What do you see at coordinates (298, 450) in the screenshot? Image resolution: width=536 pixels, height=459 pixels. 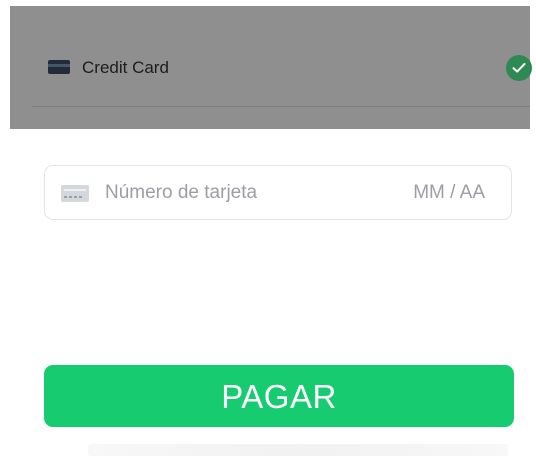 I see `faded-footer-text` at bounding box center [298, 450].